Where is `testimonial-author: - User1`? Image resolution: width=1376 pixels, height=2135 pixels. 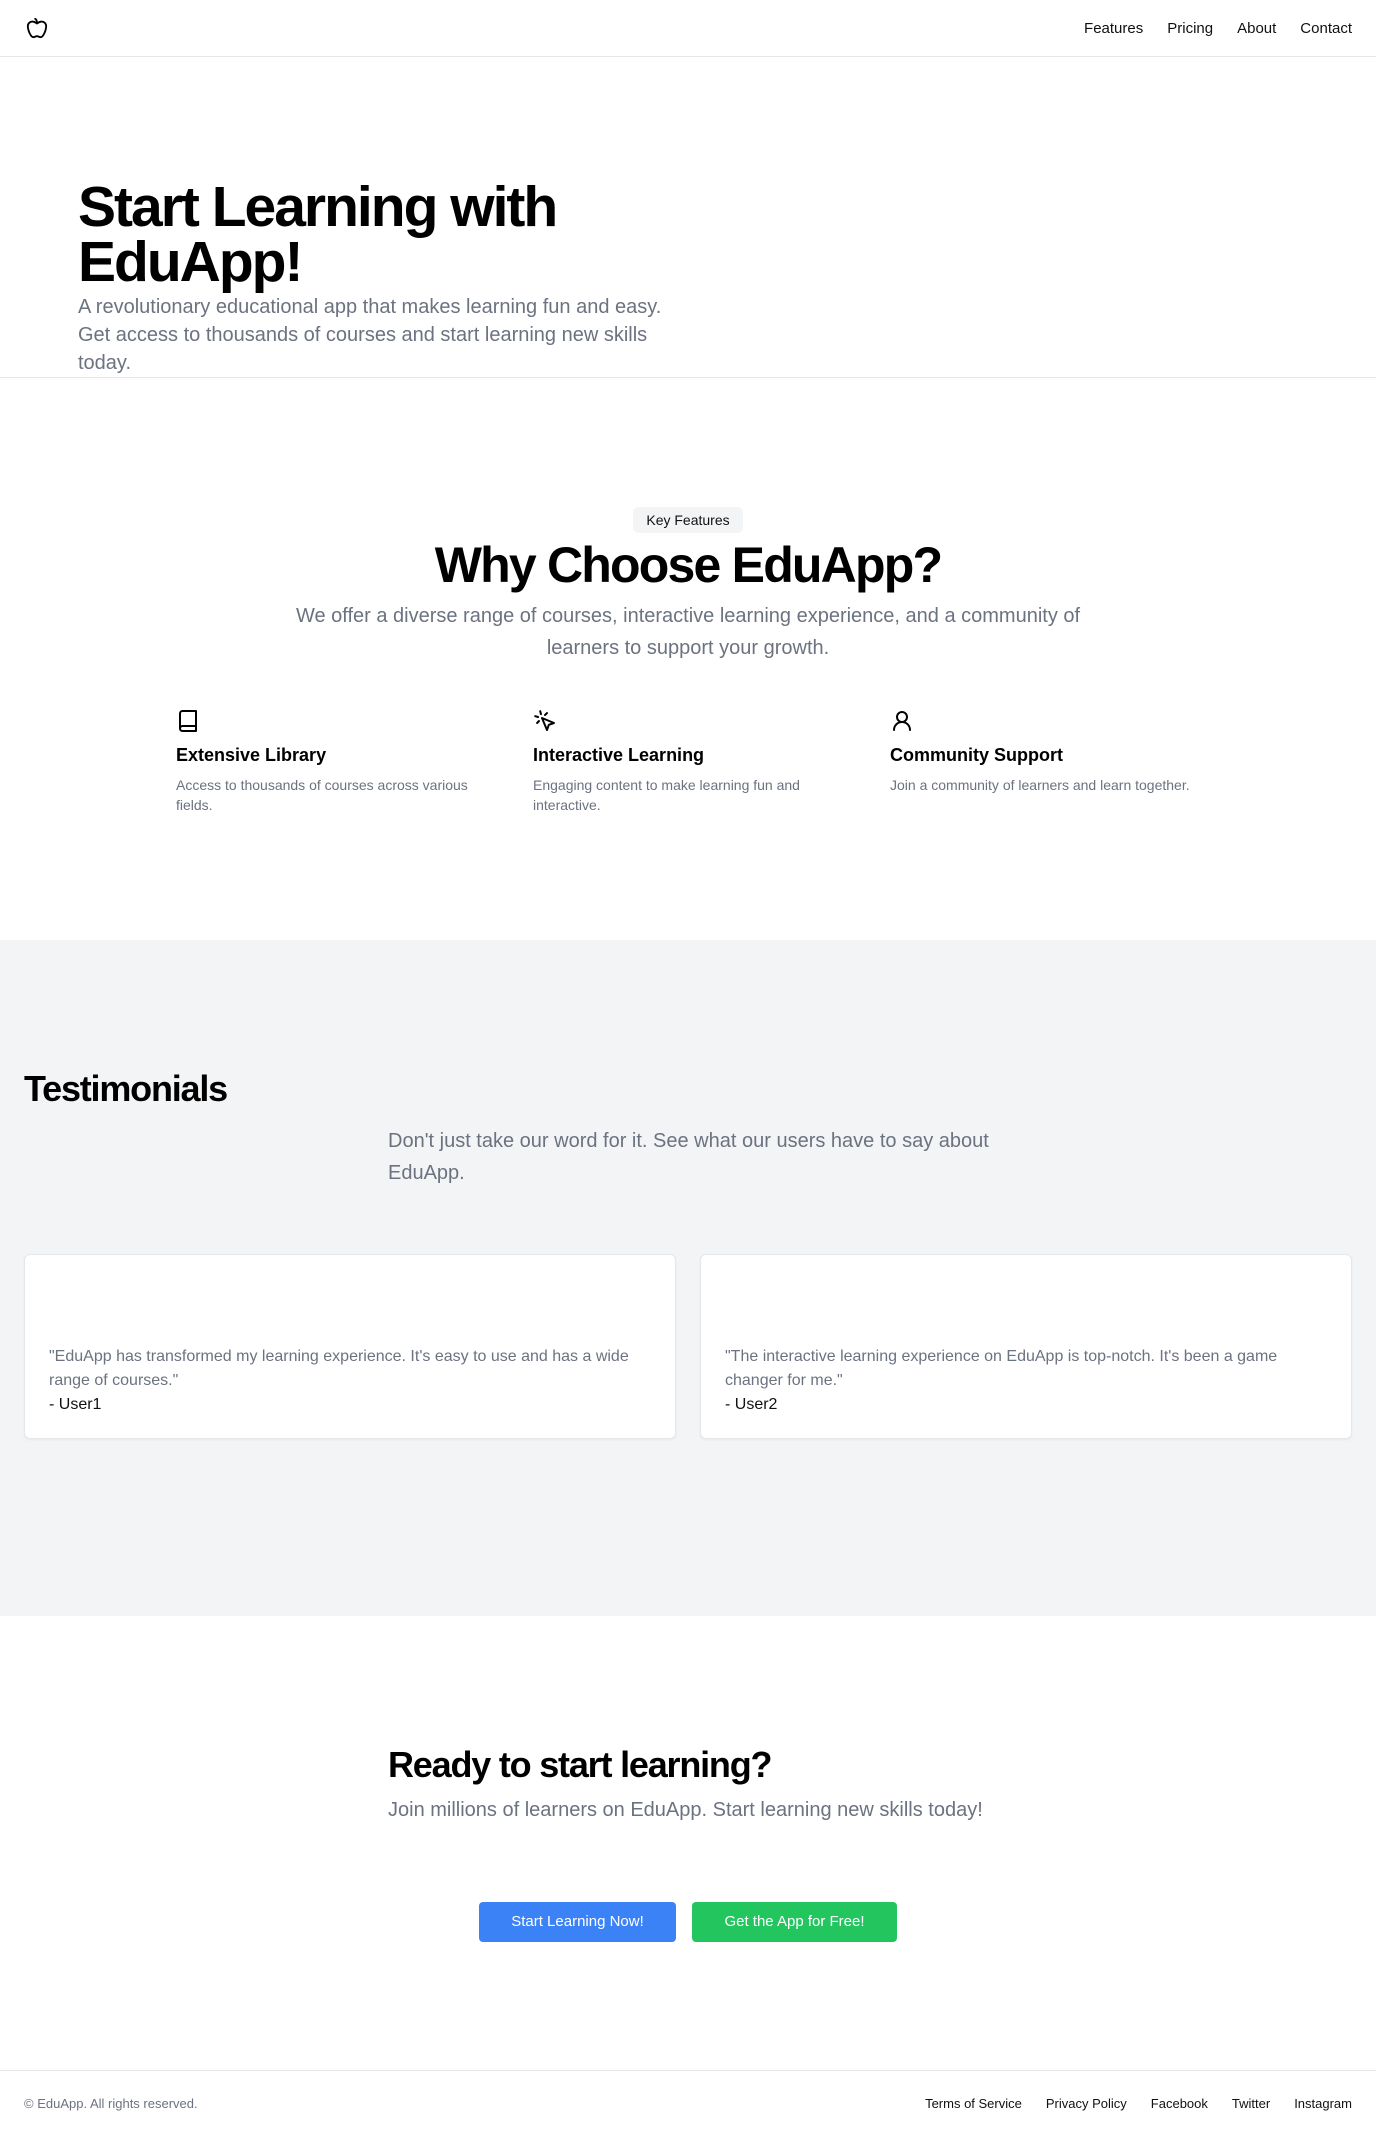 testimonial-author: - User1 is located at coordinates (75, 1404).